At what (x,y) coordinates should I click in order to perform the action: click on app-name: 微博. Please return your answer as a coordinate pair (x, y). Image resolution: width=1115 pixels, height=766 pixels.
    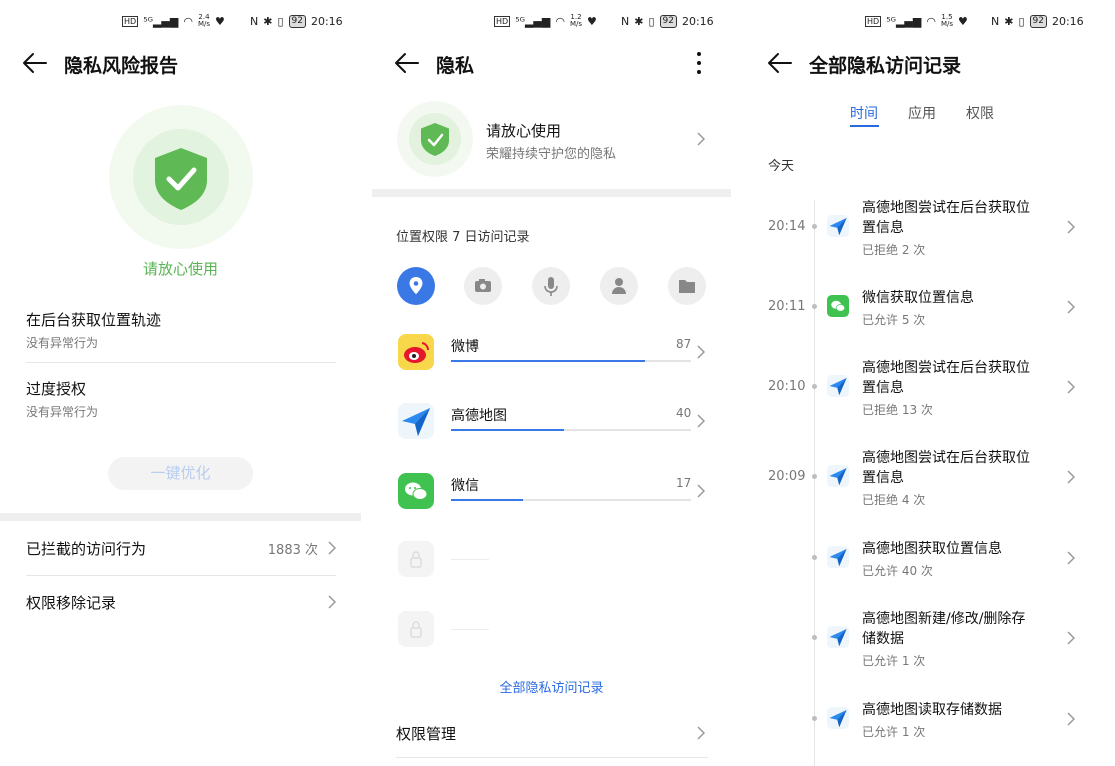
    Looking at the image, I should click on (465, 347).